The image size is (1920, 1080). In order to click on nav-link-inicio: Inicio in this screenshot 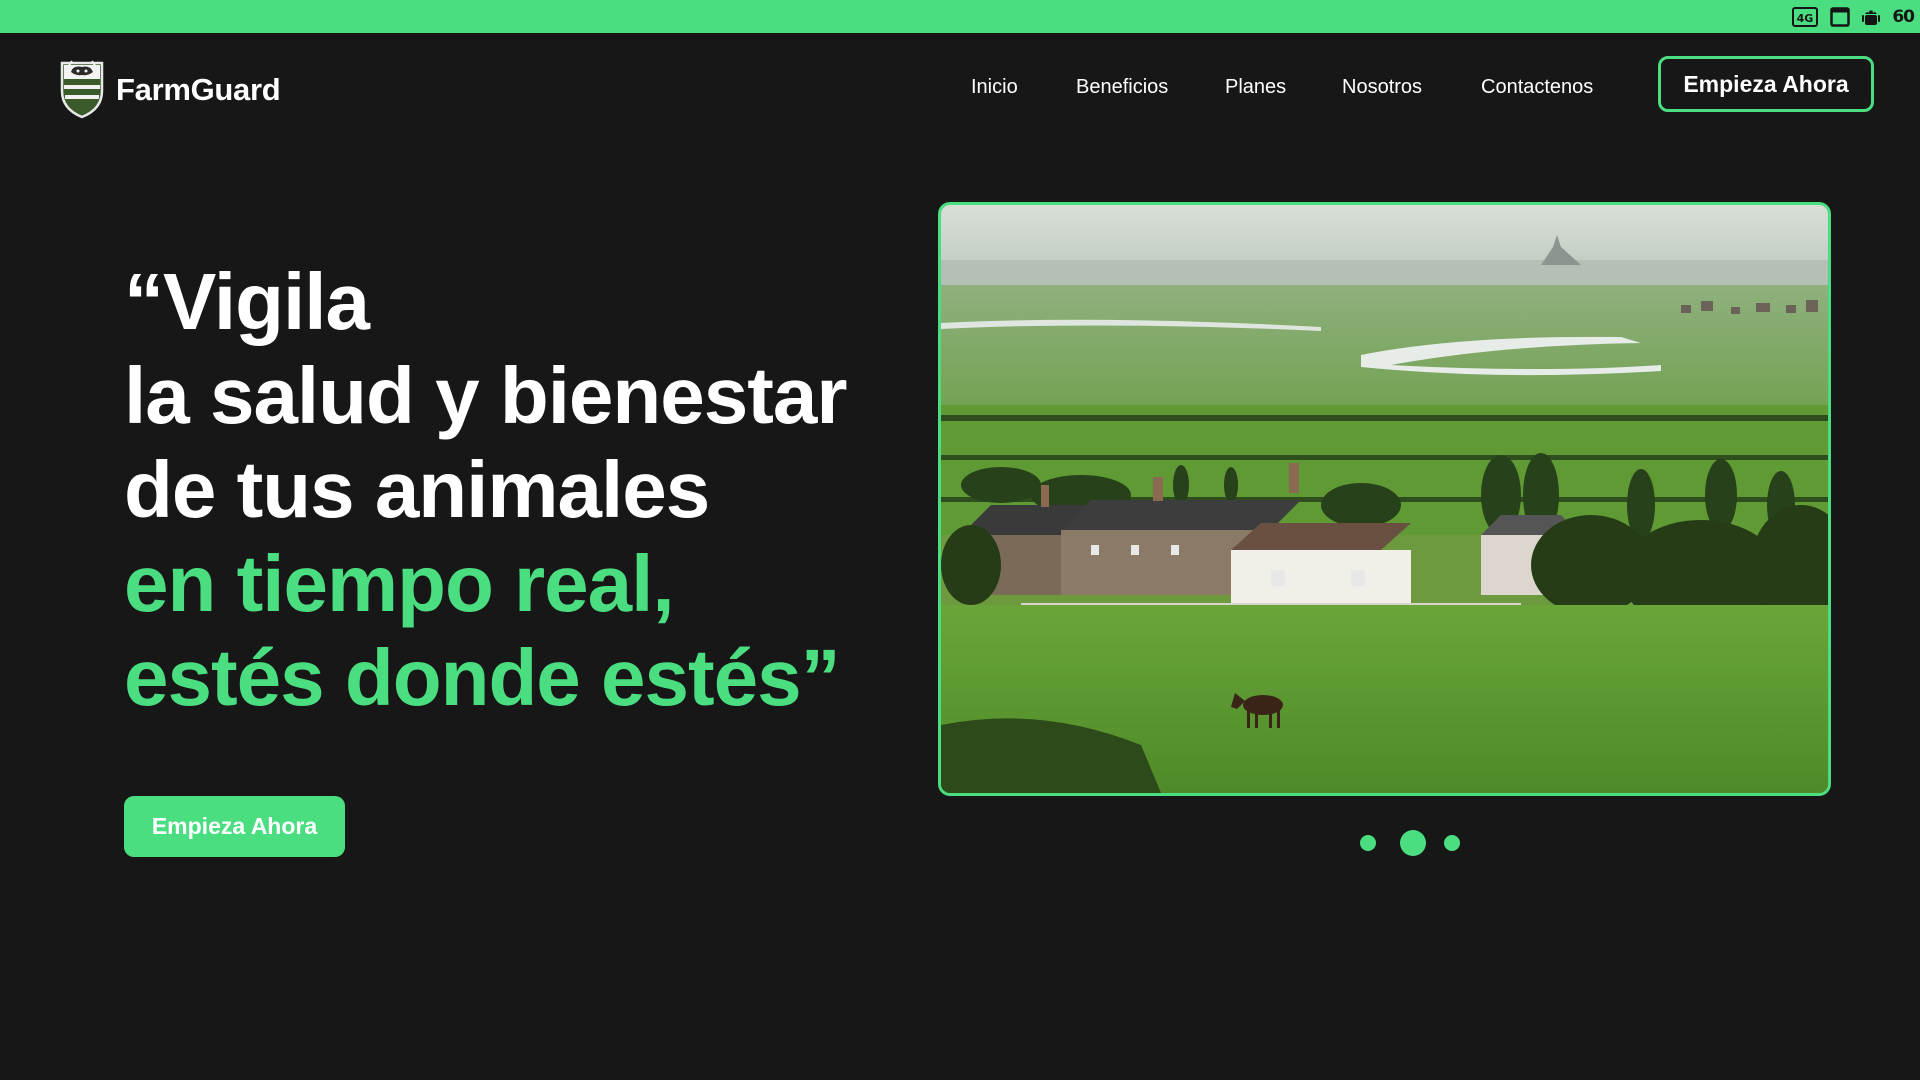, I will do `click(994, 87)`.